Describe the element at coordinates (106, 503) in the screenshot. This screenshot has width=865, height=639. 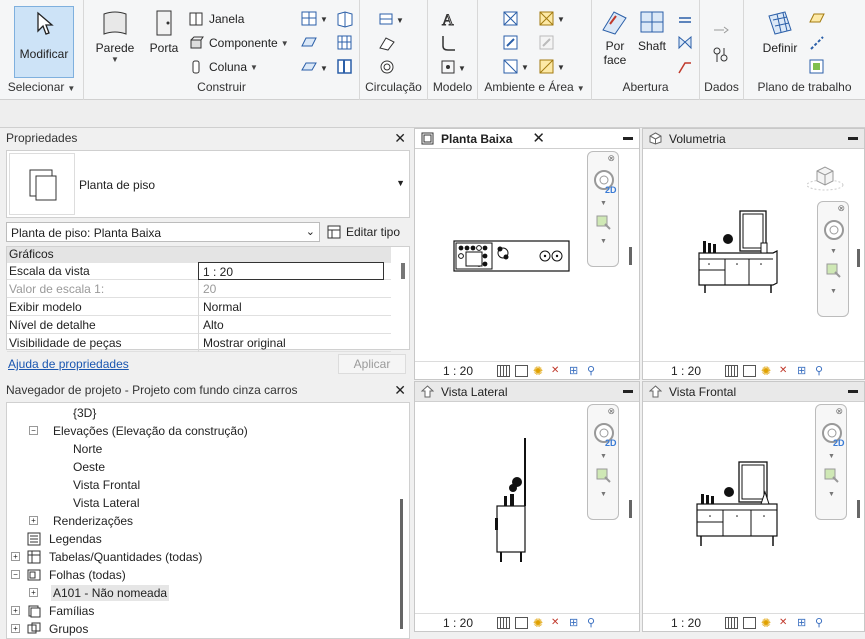
I see `tree-item: Vista Lateral` at that location.